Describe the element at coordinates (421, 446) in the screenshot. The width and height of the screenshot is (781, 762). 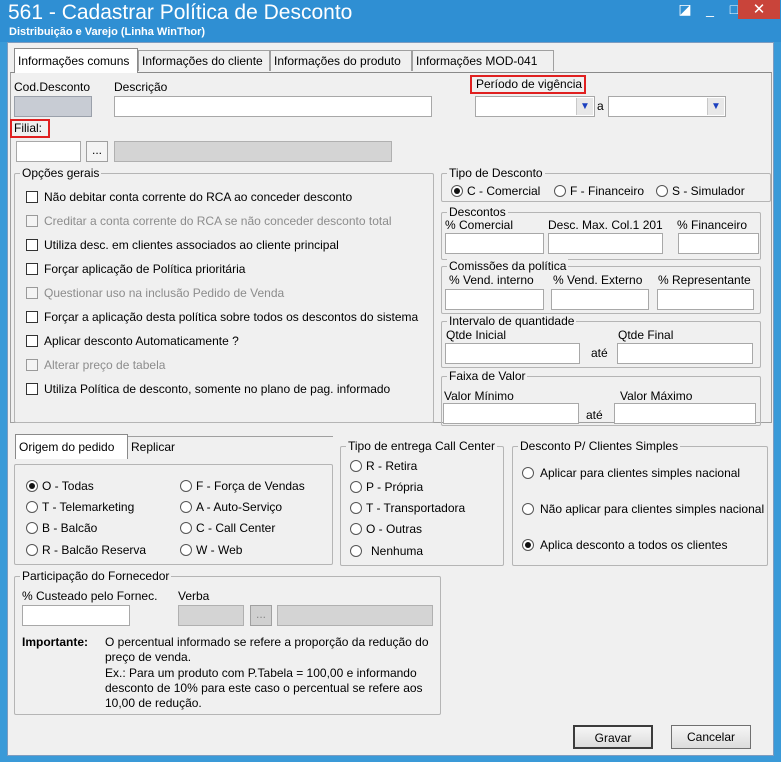
I see `entrega-title: Tipo de entrega Call Center` at that location.